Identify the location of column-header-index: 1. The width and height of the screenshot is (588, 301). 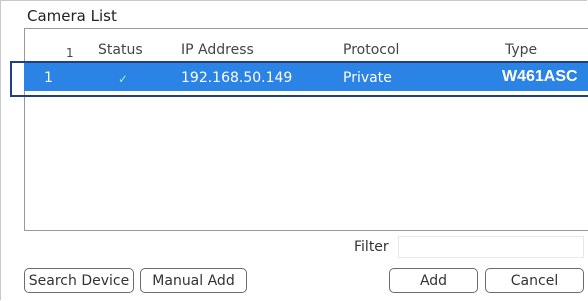
(70, 53).